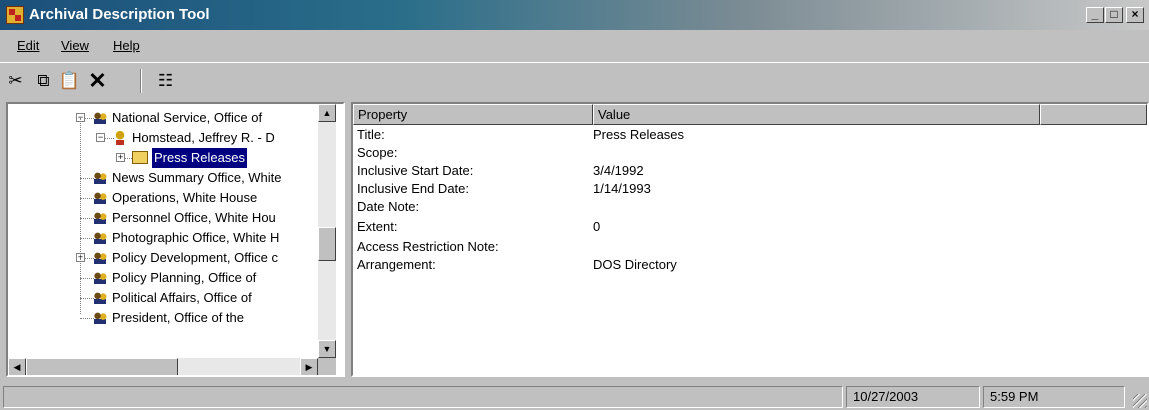 The width and height of the screenshot is (1149, 410). What do you see at coordinates (1095, 15) in the screenshot?
I see `minimize-button: _` at bounding box center [1095, 15].